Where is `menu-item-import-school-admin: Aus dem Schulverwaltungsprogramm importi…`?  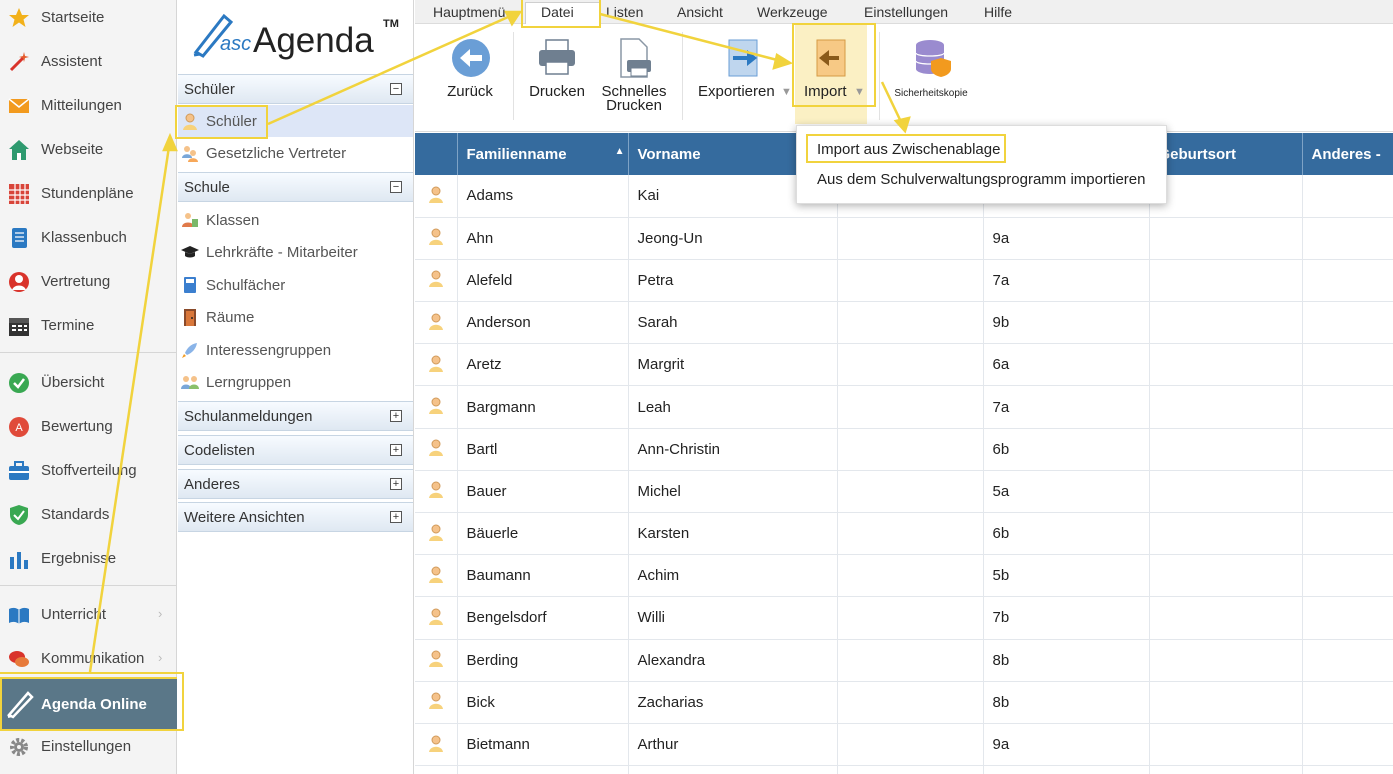
menu-item-import-school-admin: Aus dem Schulverwaltungsprogramm importi… is located at coordinates (981, 179).